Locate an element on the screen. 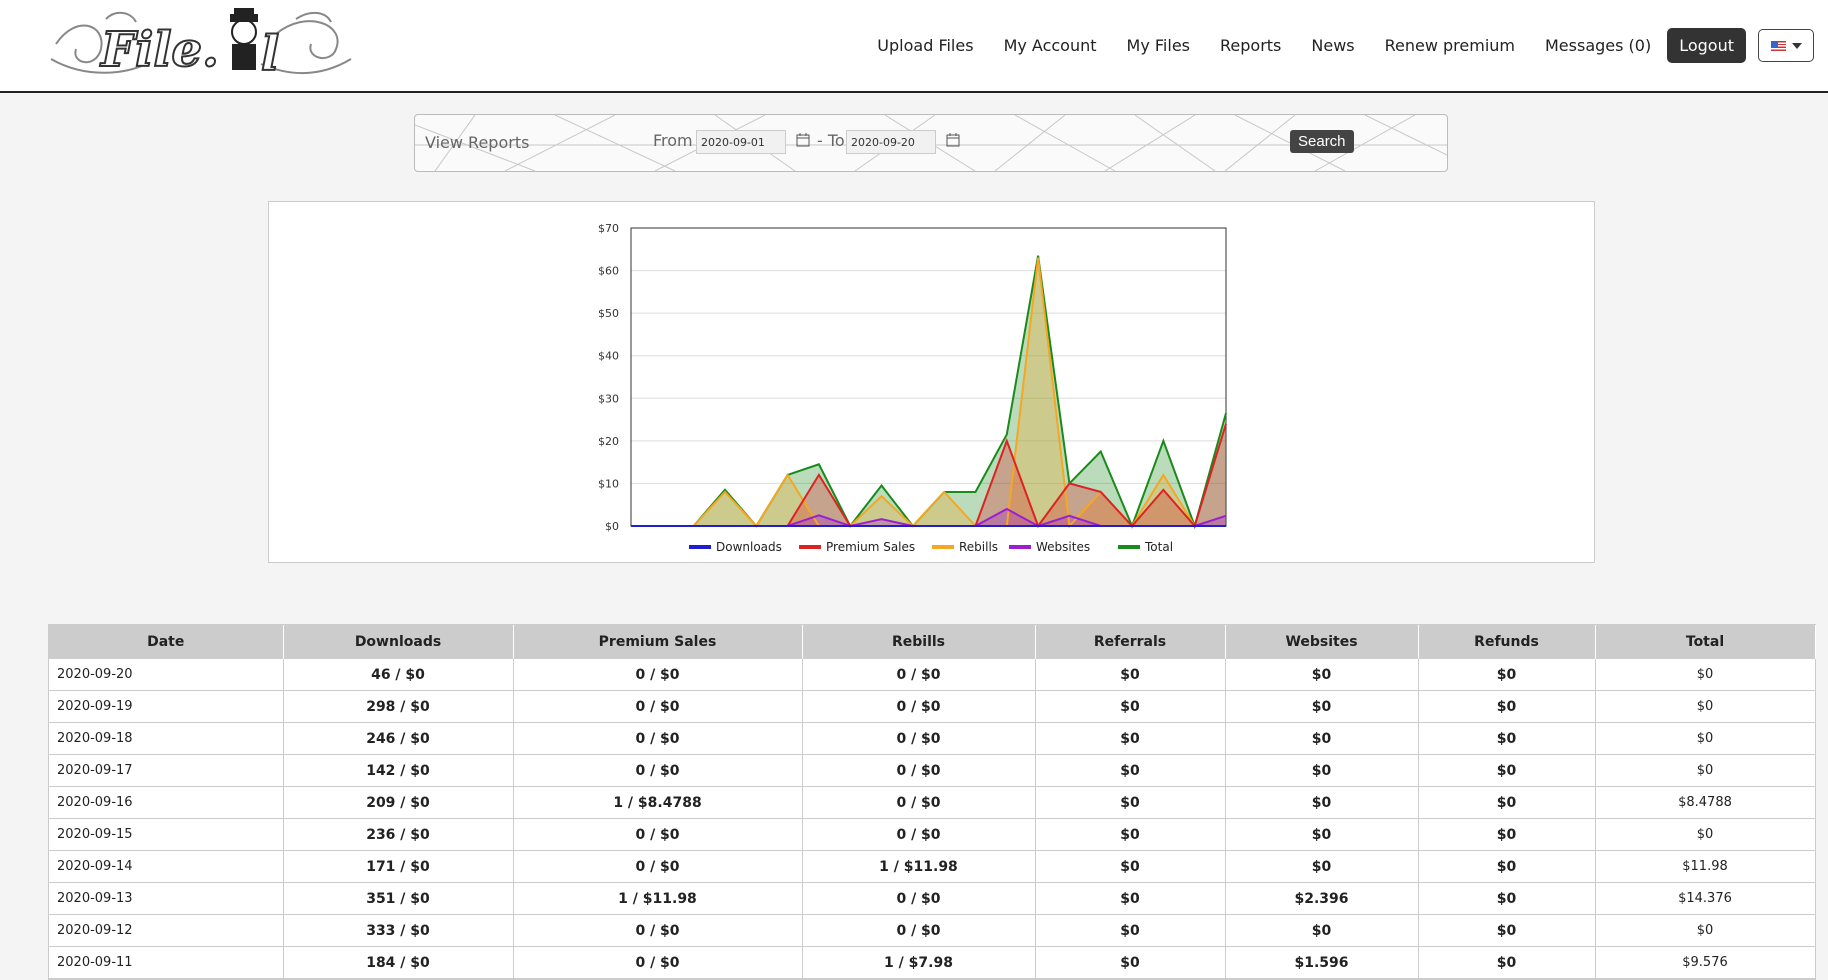  from-date-input is located at coordinates (741, 142).